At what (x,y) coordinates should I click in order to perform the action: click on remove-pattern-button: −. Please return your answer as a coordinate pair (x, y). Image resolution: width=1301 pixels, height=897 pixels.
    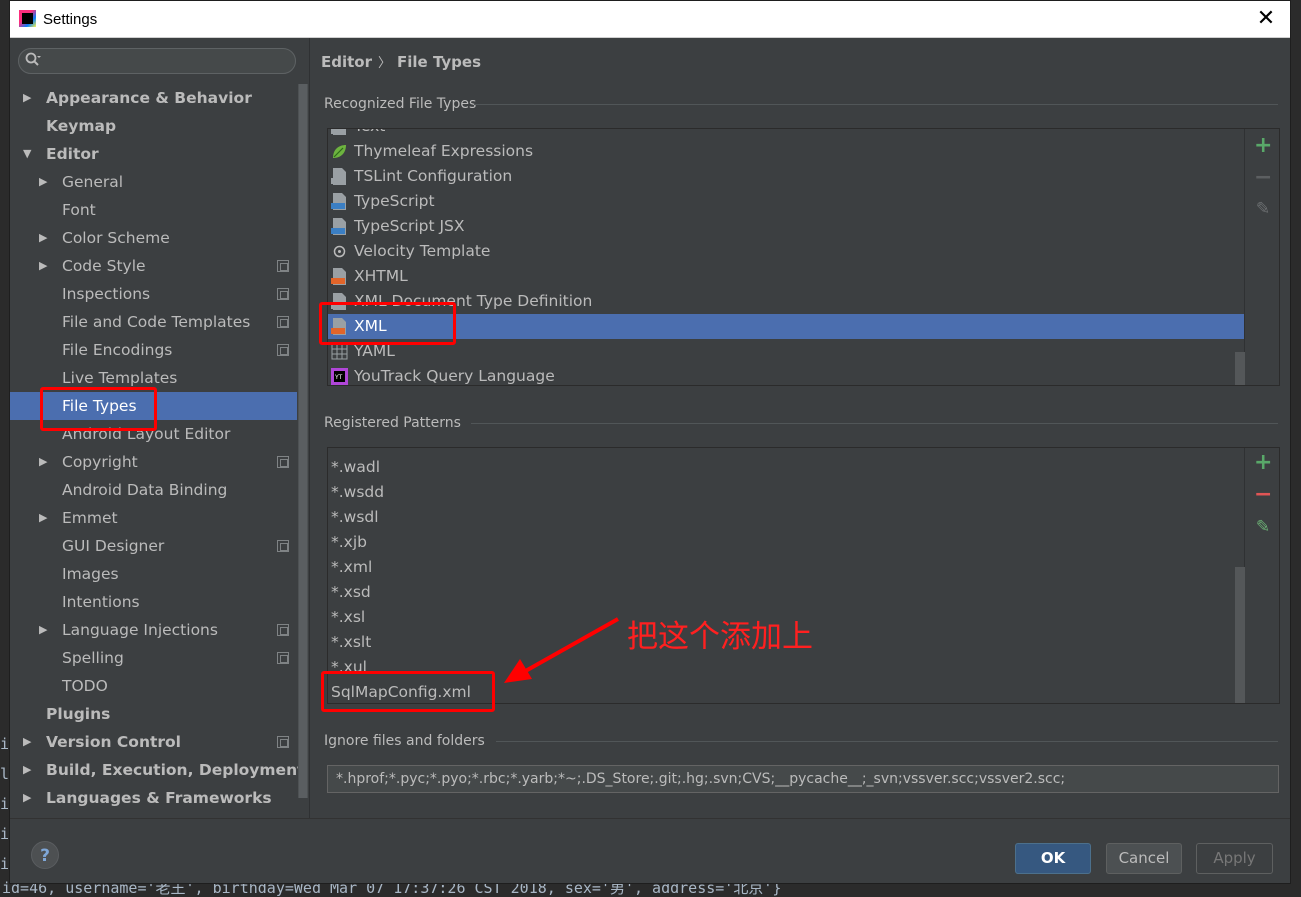
    Looking at the image, I should click on (1263, 495).